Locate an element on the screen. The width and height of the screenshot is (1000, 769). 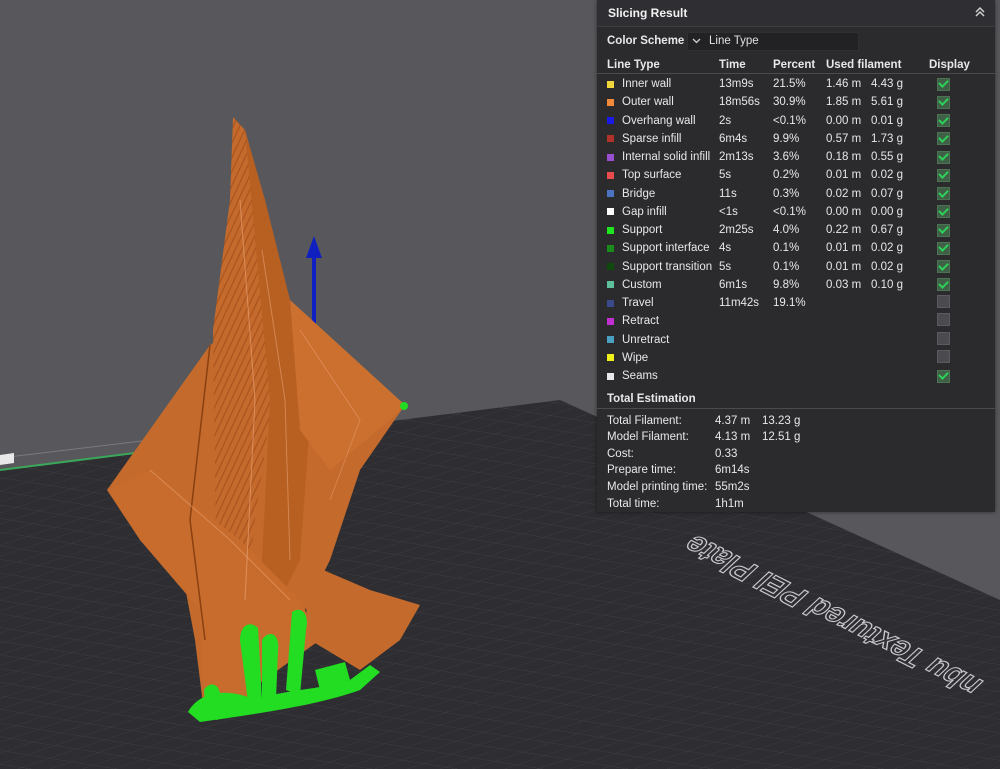
line-type-cell: Overhang wall is located at coordinates (663, 121).